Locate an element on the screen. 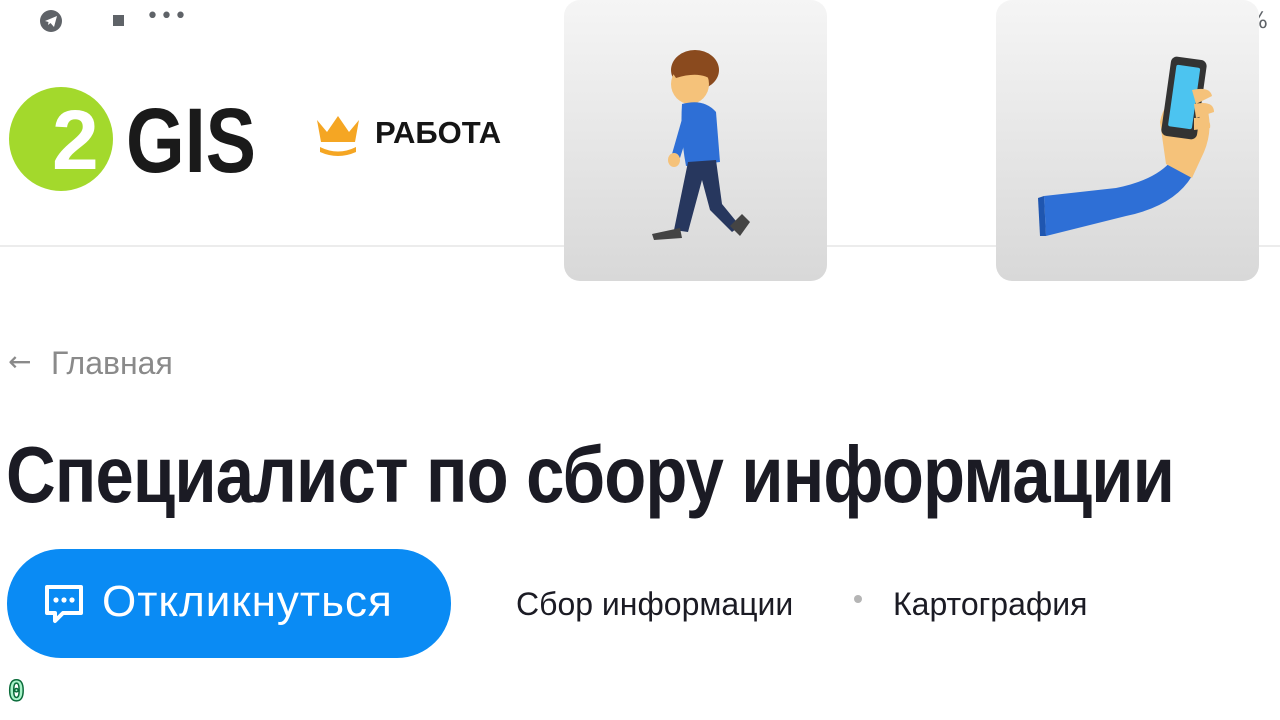  selfie-arm-emoji is located at coordinates (1127, 140).